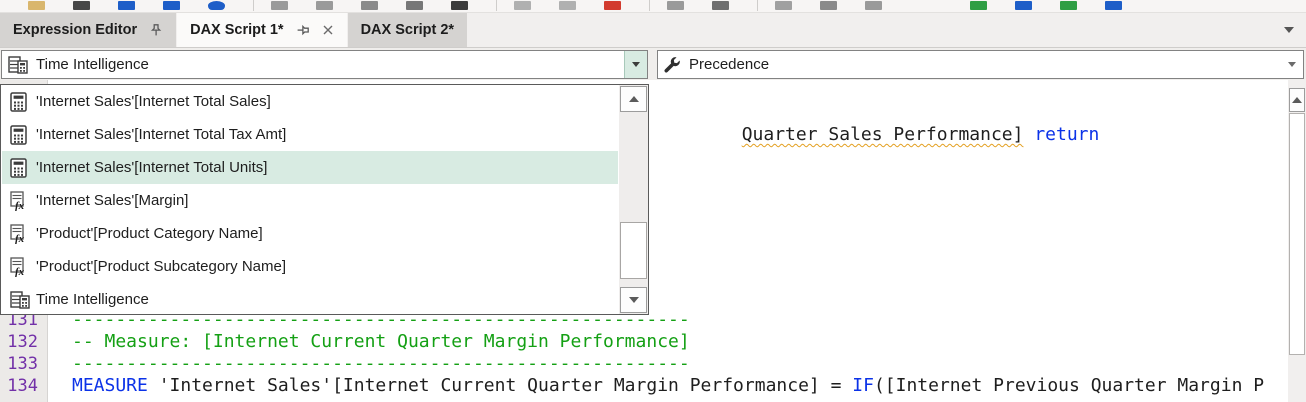  What do you see at coordinates (328, 30) in the screenshot?
I see `close-icon` at bounding box center [328, 30].